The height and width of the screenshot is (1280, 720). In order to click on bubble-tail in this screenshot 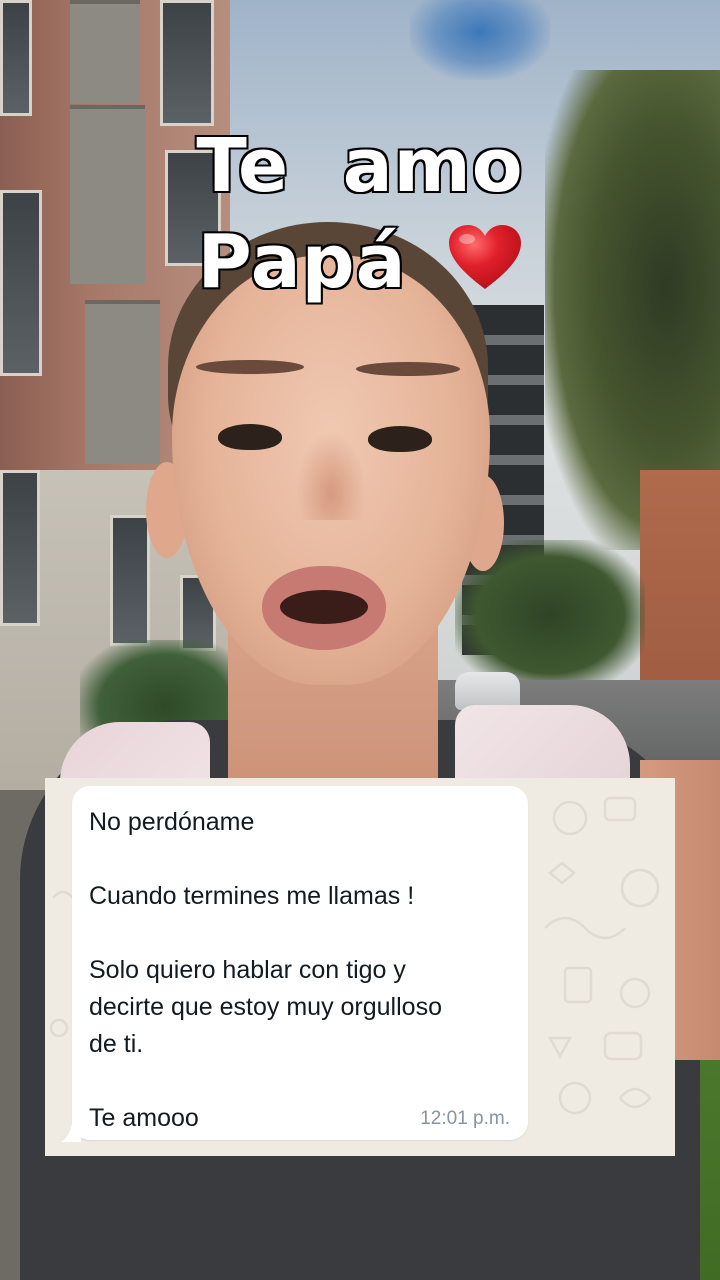, I will do `click(71, 1130)`.